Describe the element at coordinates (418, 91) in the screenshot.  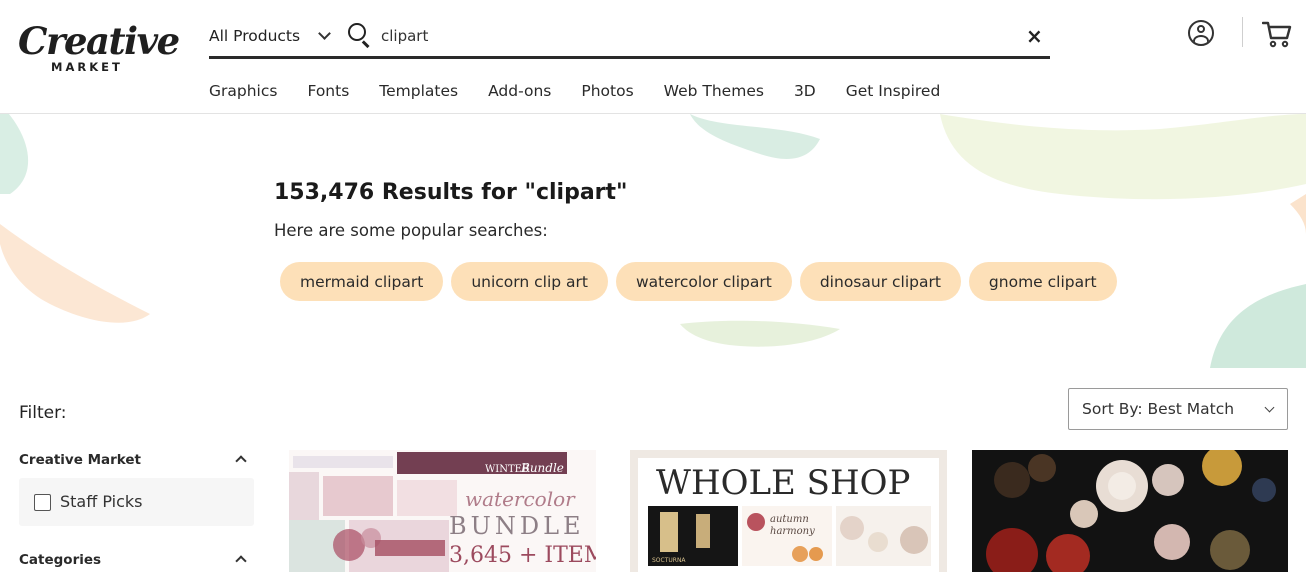
I see `nav-item-templates: Templates` at that location.